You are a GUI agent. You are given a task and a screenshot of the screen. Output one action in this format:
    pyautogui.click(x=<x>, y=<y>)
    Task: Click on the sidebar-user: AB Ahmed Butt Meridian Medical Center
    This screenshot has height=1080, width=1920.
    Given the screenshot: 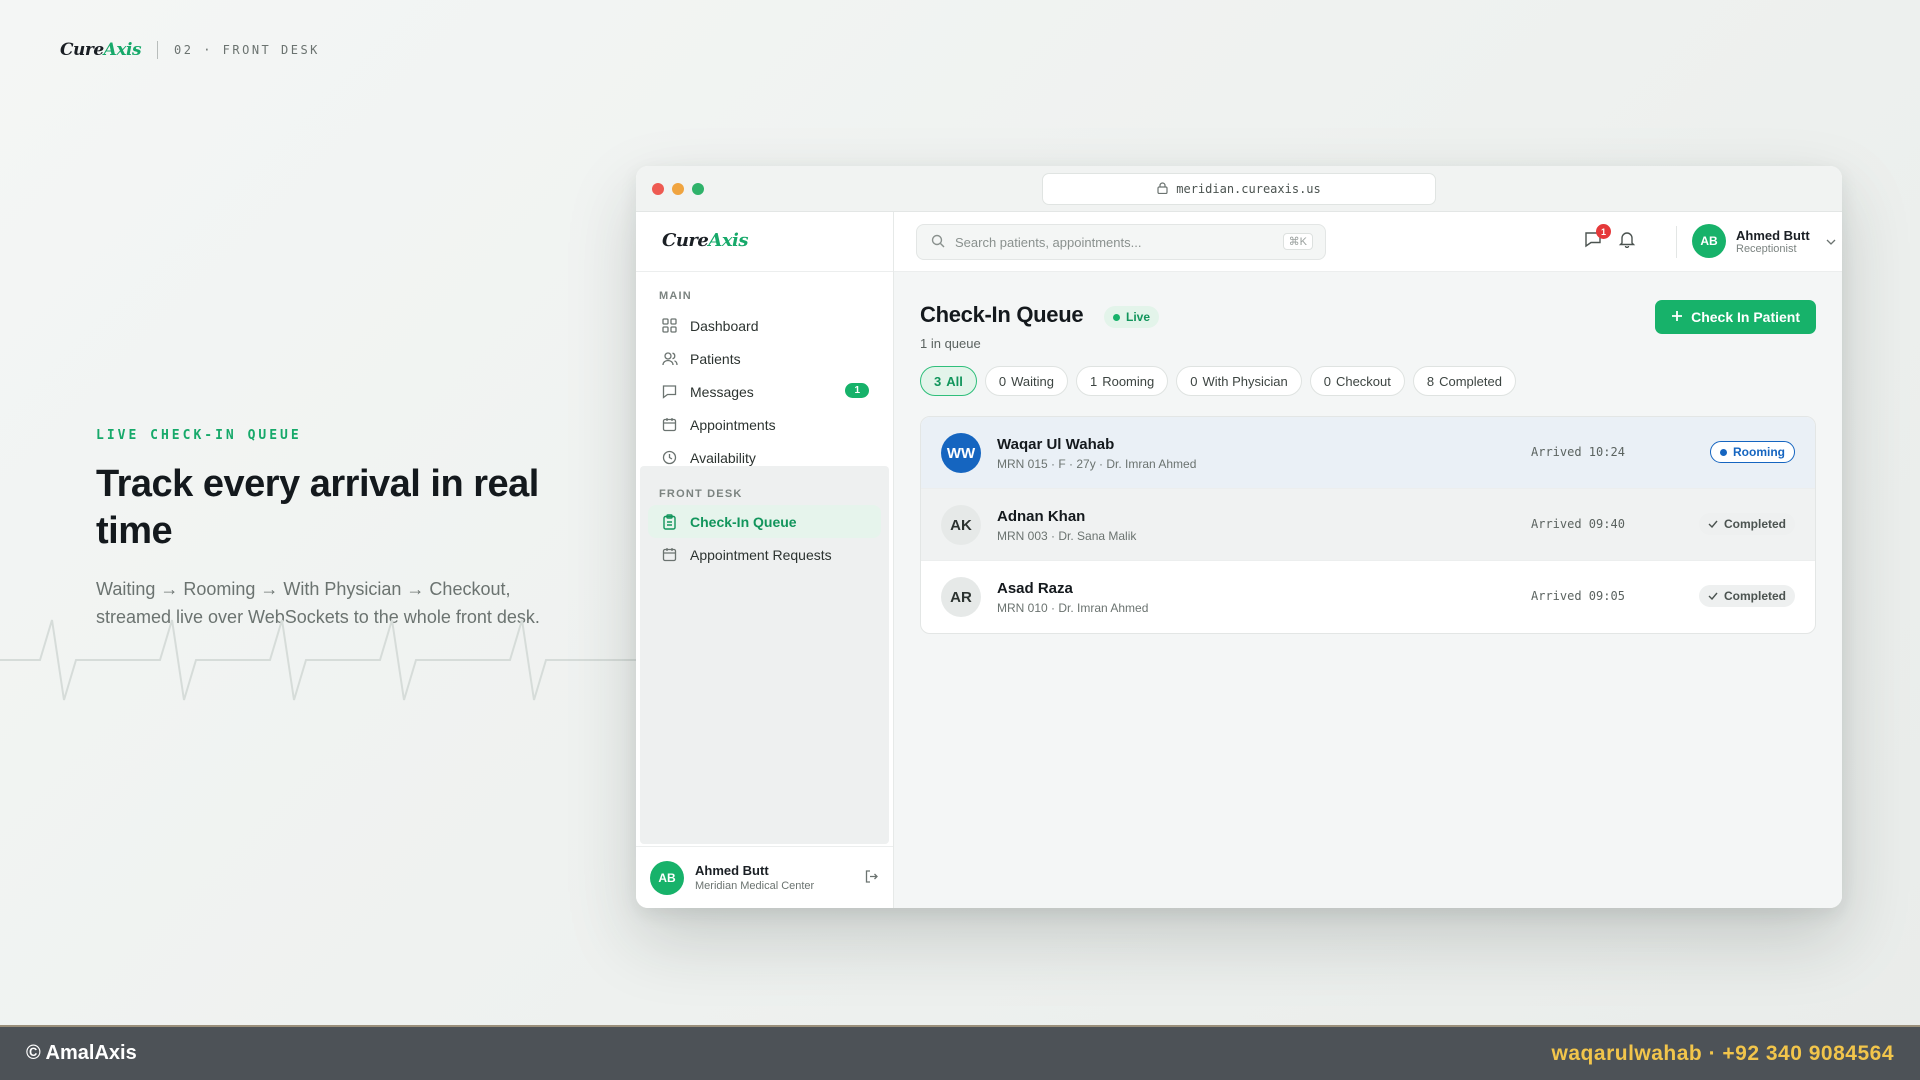 What is the action you would take?
    pyautogui.click(x=764, y=877)
    